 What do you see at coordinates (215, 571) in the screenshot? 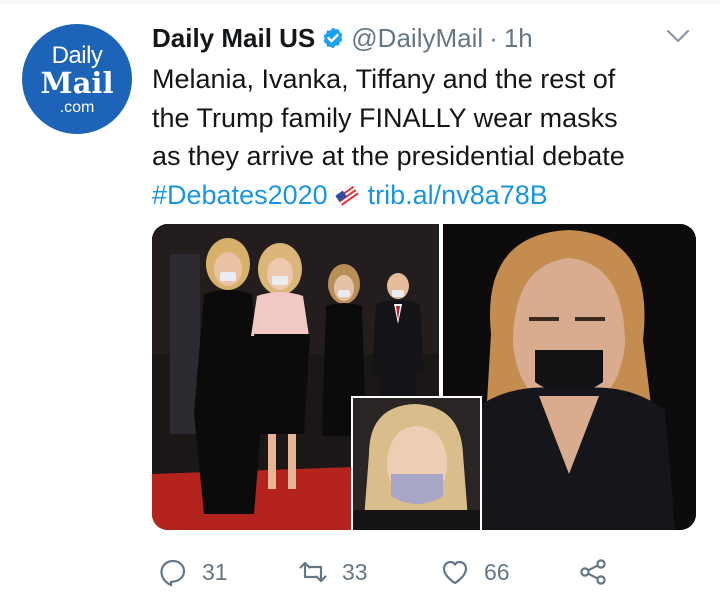
I see `reply-count: 31` at bounding box center [215, 571].